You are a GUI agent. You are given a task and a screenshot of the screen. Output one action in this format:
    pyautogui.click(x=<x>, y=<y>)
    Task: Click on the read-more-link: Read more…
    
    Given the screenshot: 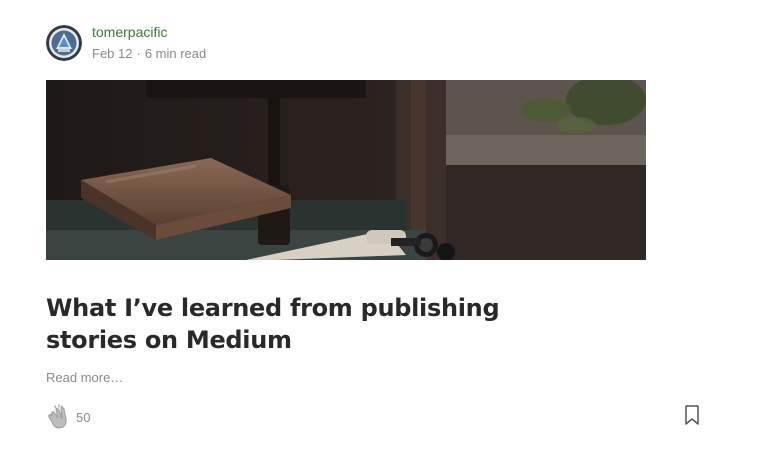 What is the action you would take?
    pyautogui.click(x=84, y=378)
    